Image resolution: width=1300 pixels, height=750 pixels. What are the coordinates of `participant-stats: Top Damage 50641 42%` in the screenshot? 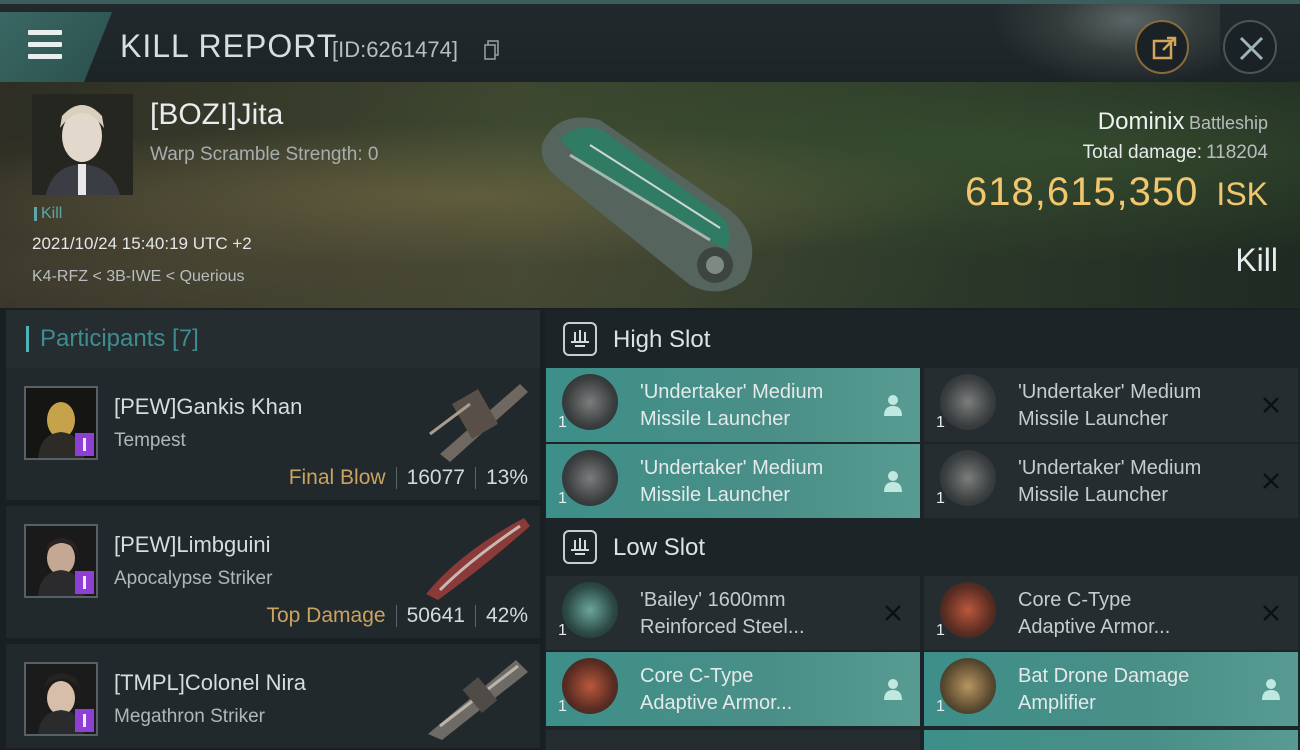 It's located at (397, 616).